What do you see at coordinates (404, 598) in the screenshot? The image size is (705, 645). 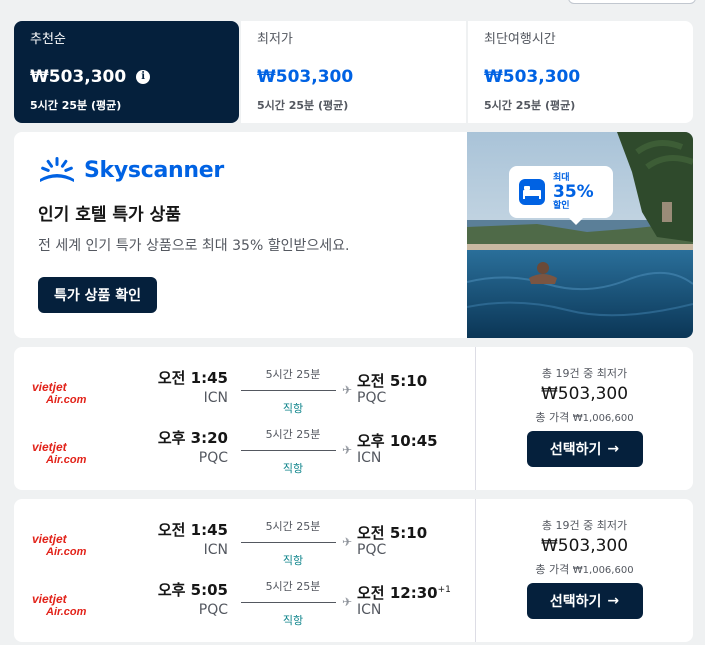 I see `arrival: 오전 12:30+1 ICN` at bounding box center [404, 598].